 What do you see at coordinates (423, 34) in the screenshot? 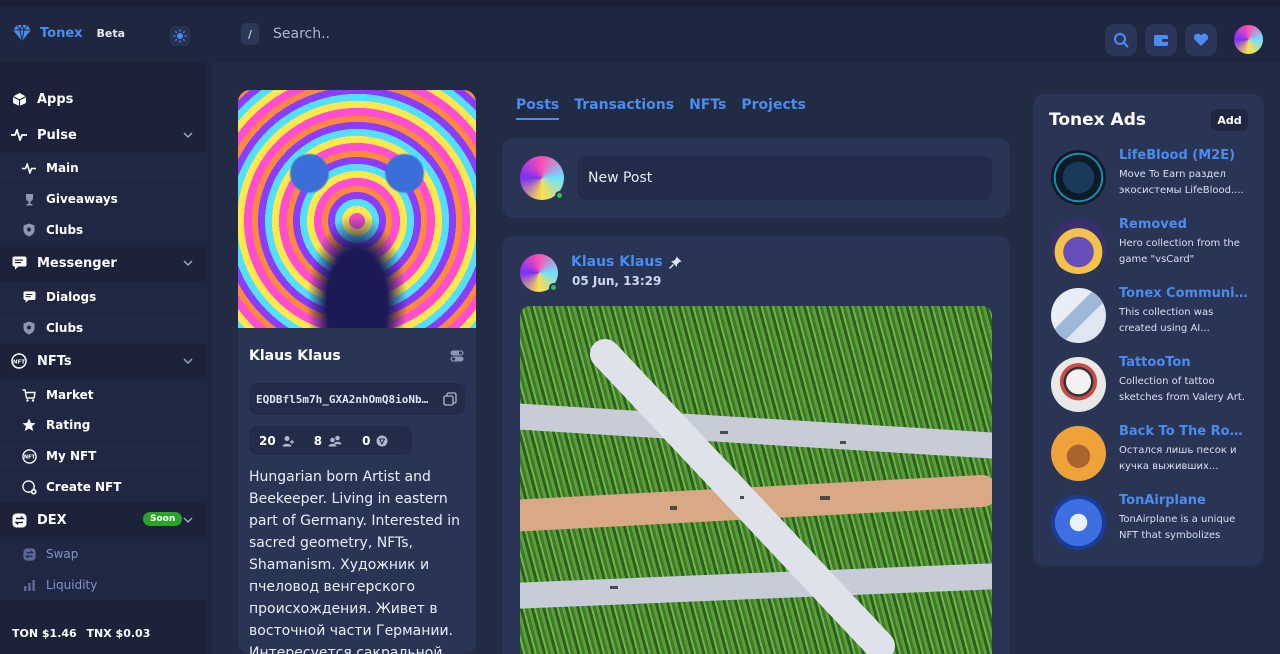
I see `search-input` at bounding box center [423, 34].